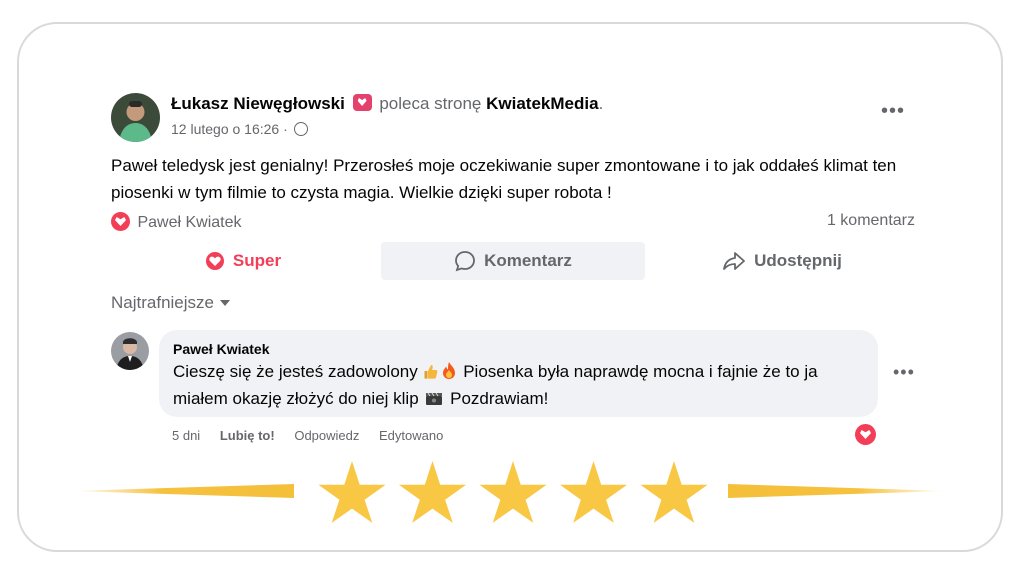  Describe the element at coordinates (465, 261) in the screenshot. I see `comment-icon` at that location.